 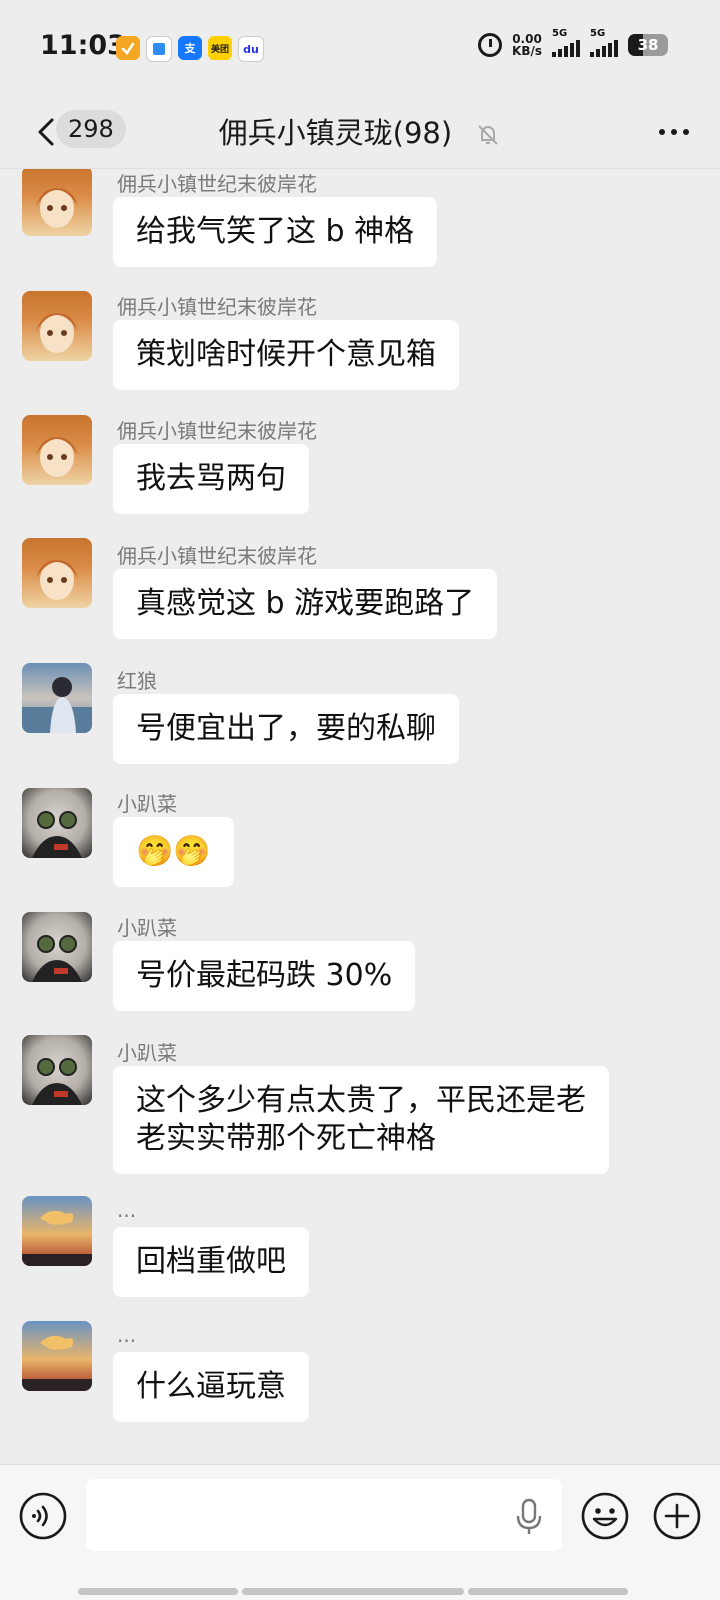 What do you see at coordinates (529, 1517) in the screenshot?
I see `mic-icon` at bounding box center [529, 1517].